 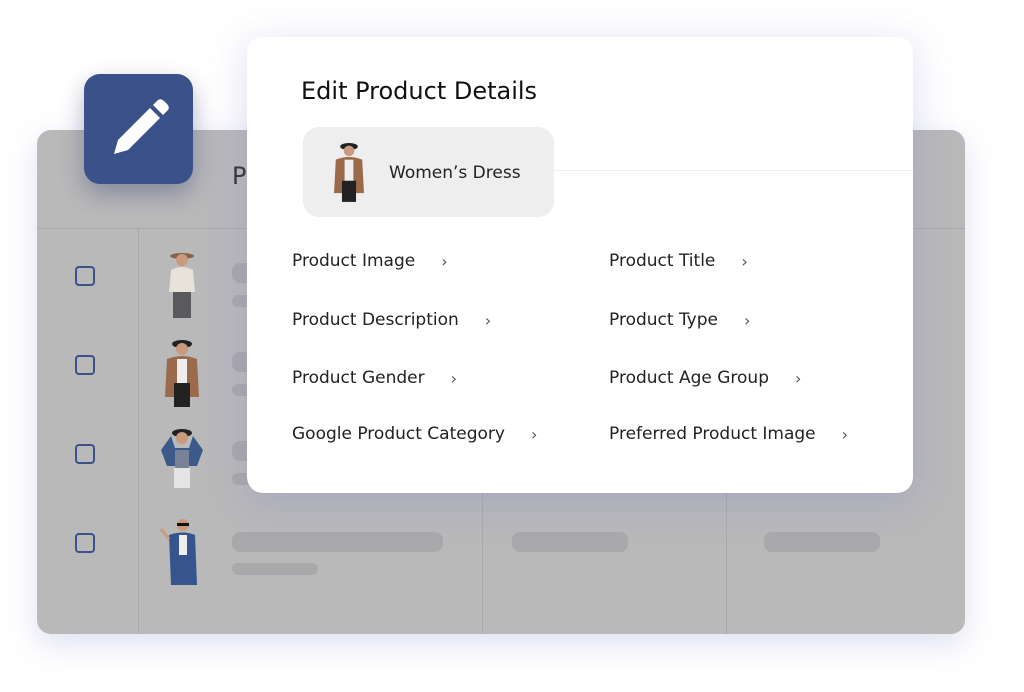 I want to click on item-label: Product Title, so click(x=662, y=261).